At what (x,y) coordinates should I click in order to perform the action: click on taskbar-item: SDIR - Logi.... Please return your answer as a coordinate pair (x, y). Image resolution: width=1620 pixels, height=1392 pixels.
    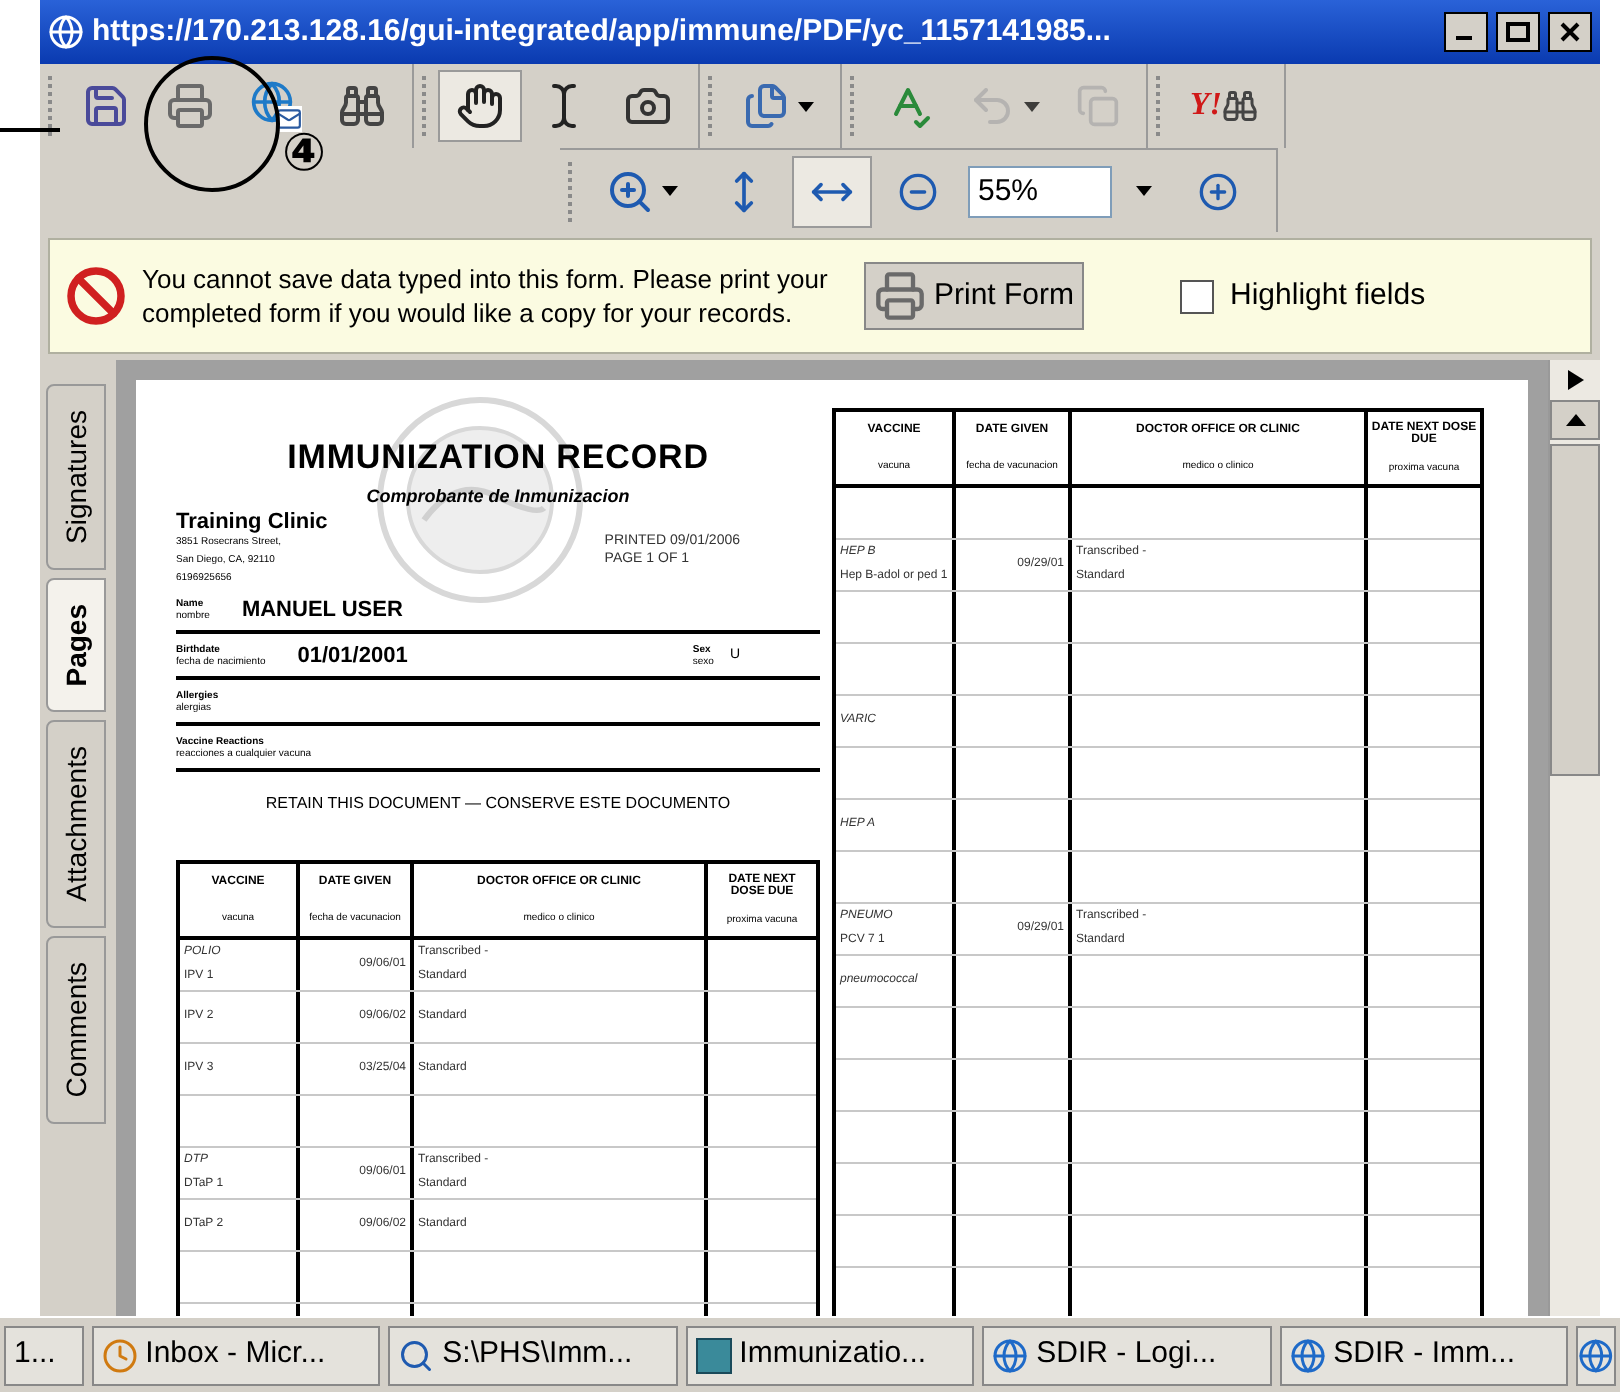
    Looking at the image, I should click on (1127, 1355).